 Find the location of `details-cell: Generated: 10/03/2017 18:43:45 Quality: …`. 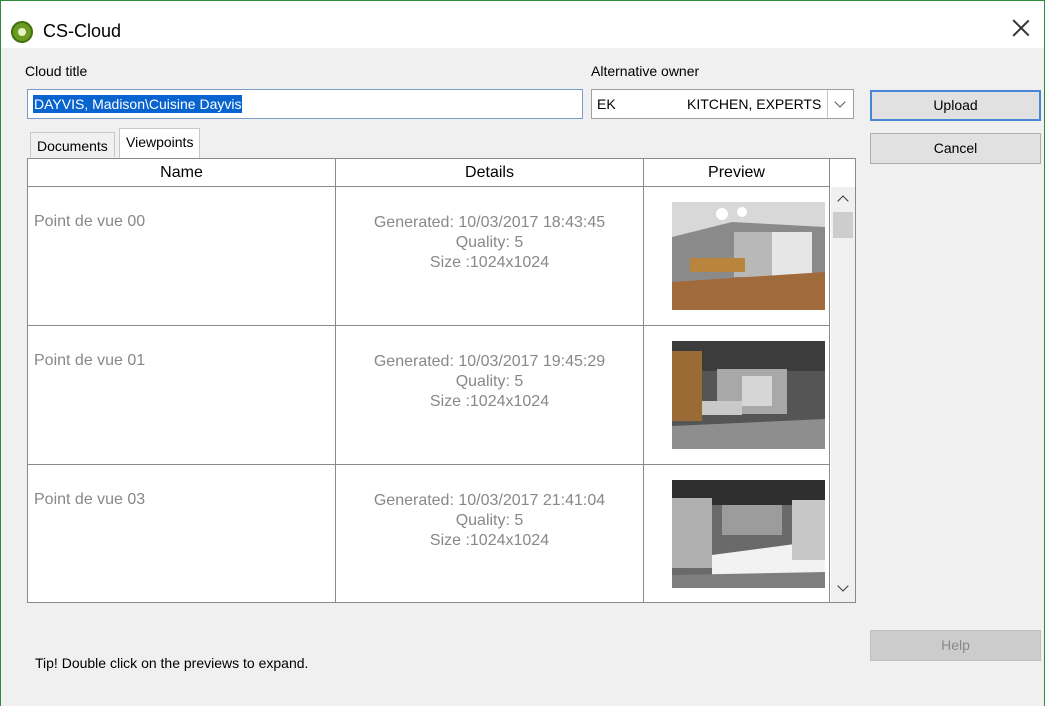

details-cell: Generated: 10/03/2017 18:43:45 Quality: … is located at coordinates (490, 256).